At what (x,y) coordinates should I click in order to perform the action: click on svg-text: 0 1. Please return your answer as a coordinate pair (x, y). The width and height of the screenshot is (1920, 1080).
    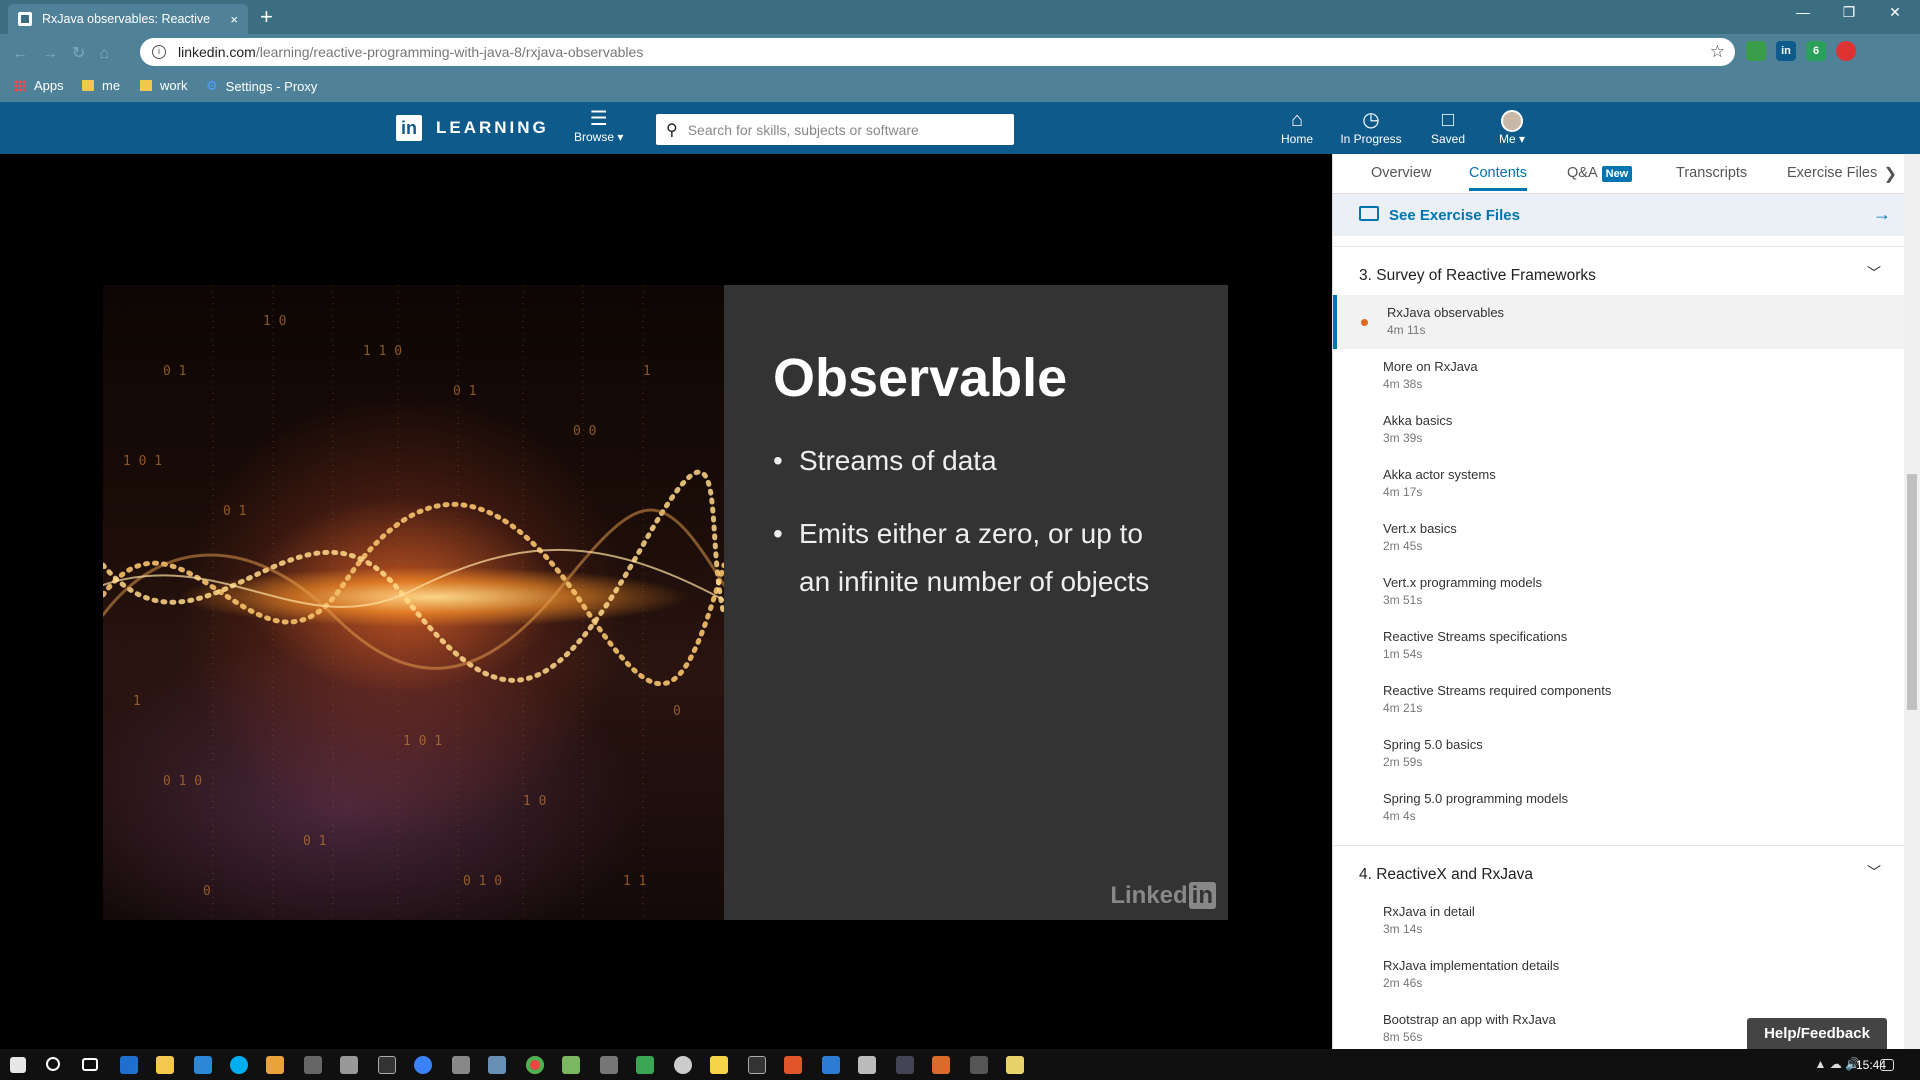
    Looking at the image, I should click on (234, 511).